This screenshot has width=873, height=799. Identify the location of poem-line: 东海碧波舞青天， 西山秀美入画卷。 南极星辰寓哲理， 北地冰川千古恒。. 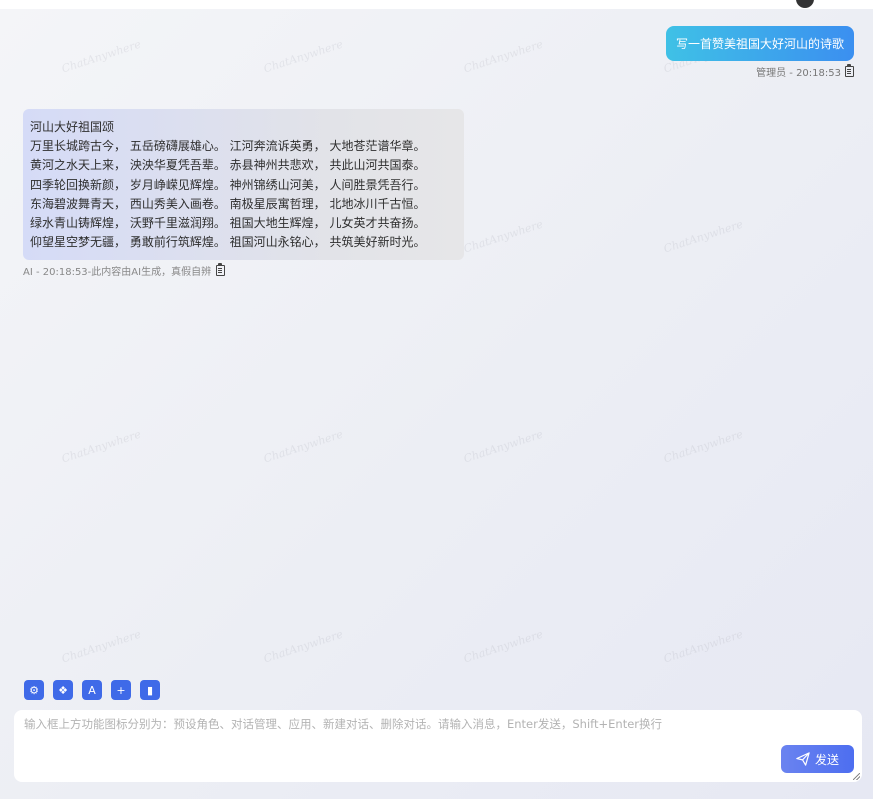
(228, 203).